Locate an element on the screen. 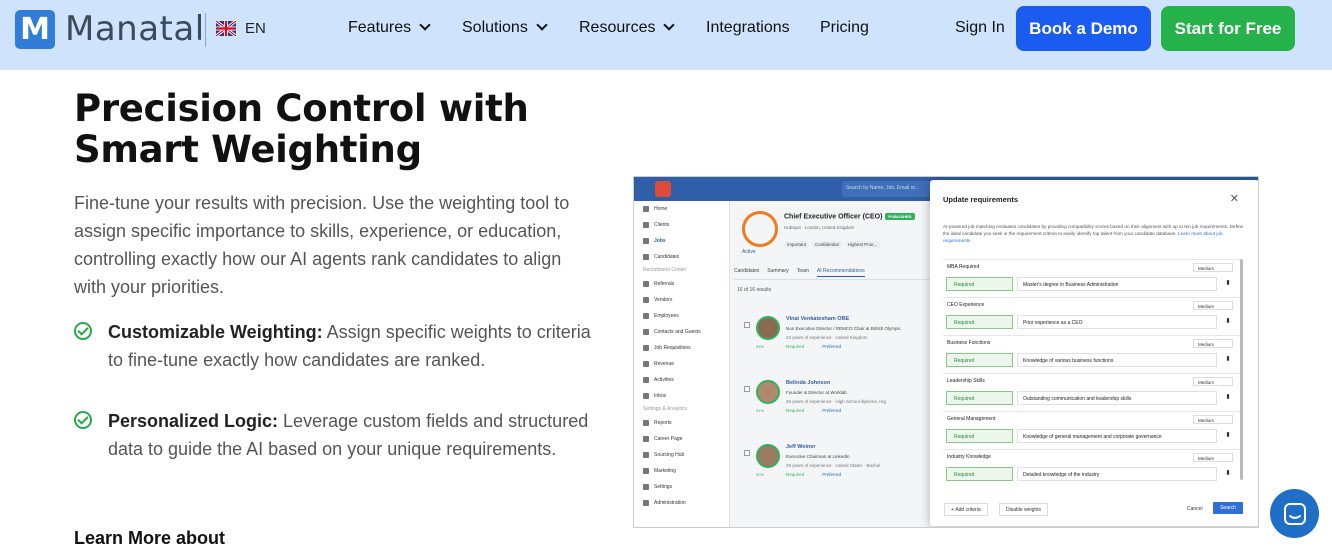  divider is located at coordinates (205, 30).